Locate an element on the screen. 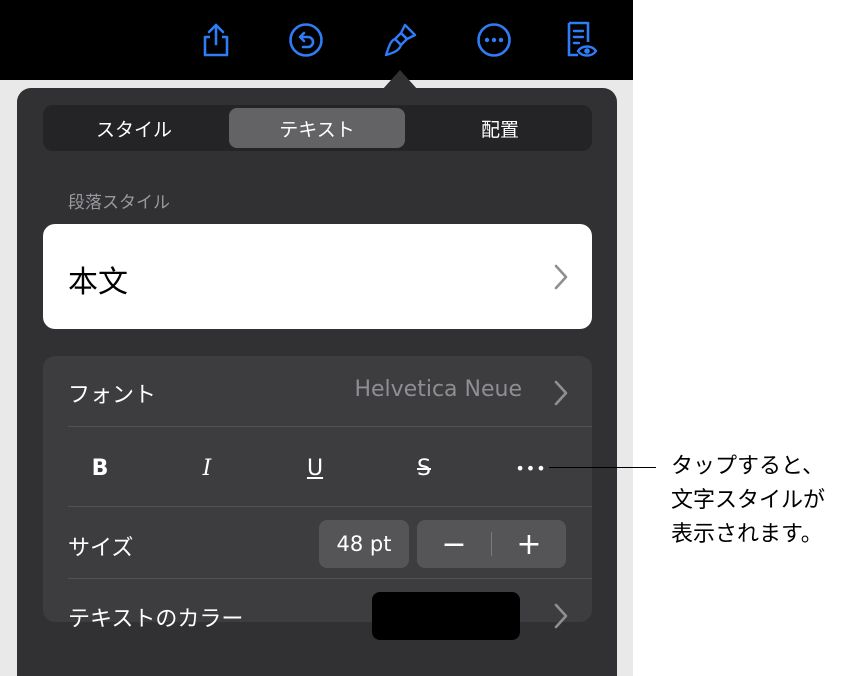 This screenshot has width=868, height=676. share-icon is located at coordinates (216, 40).